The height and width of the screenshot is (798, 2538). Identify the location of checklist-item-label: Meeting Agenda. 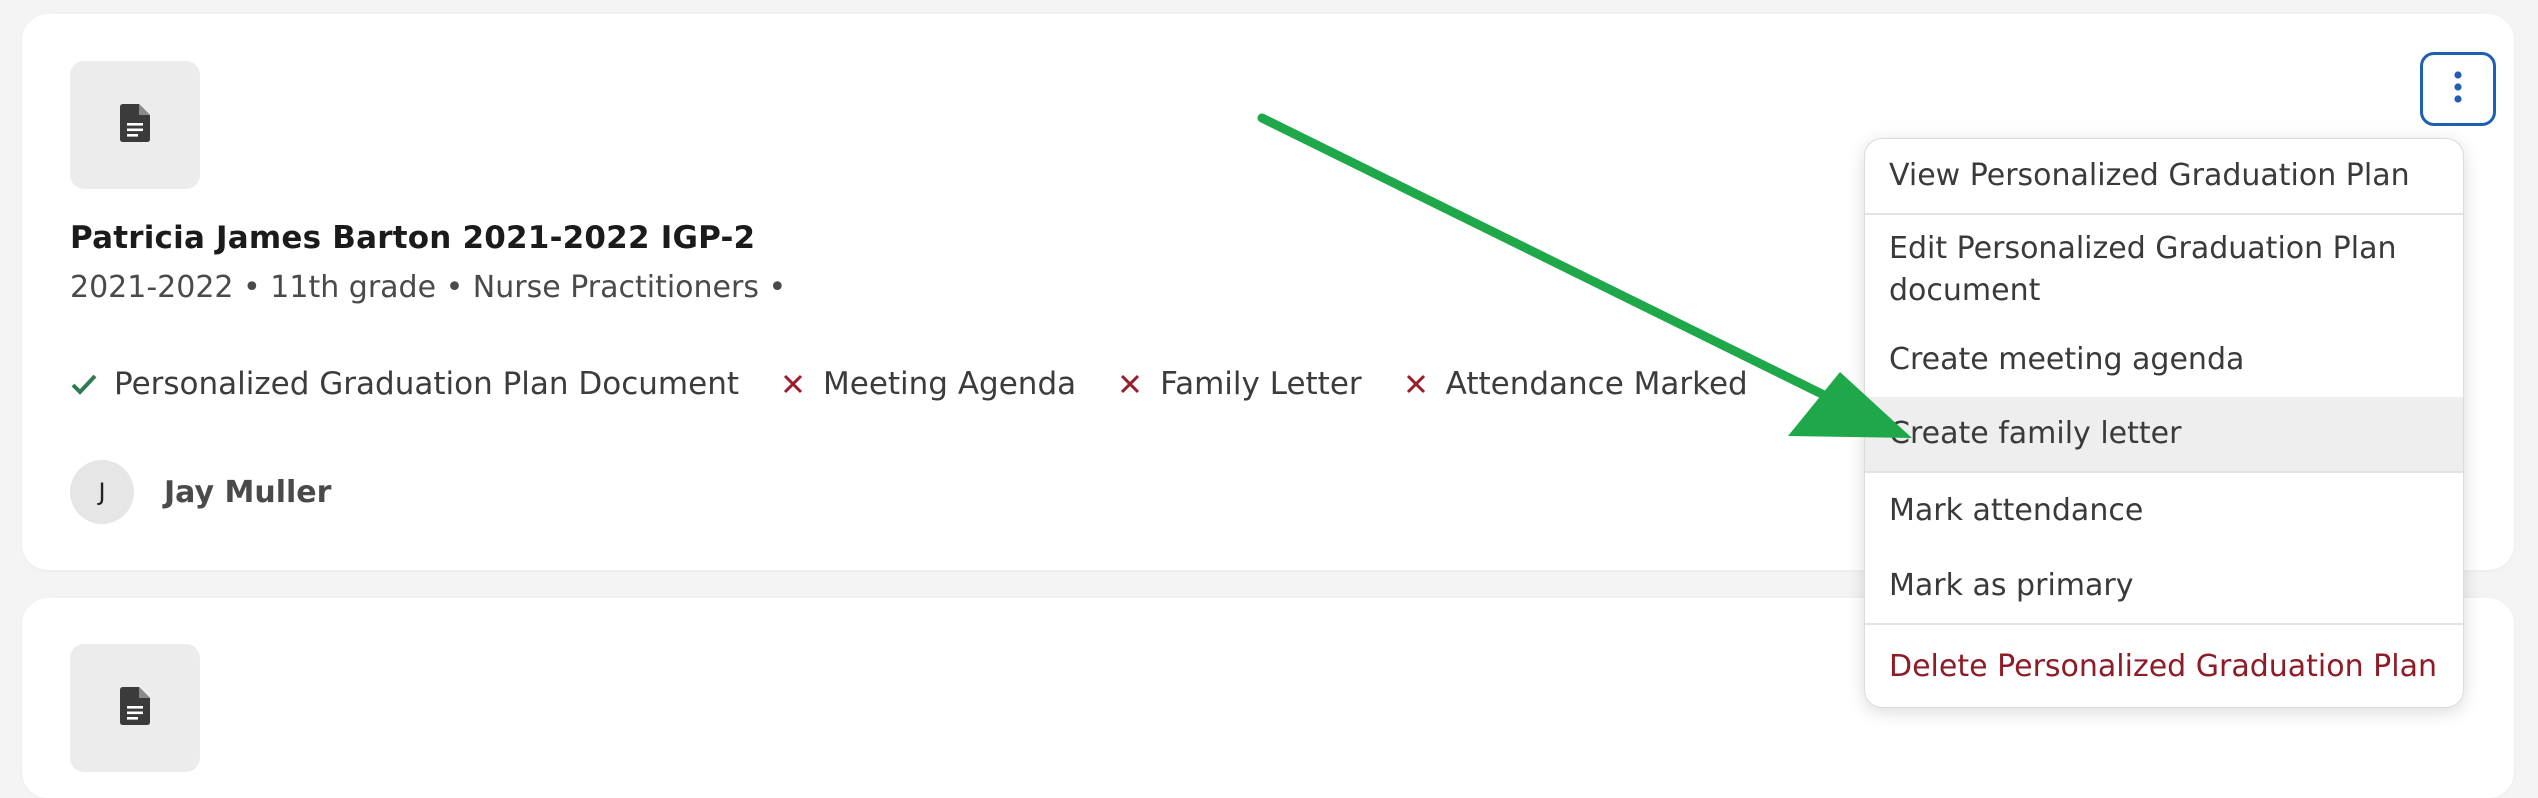
(950, 384).